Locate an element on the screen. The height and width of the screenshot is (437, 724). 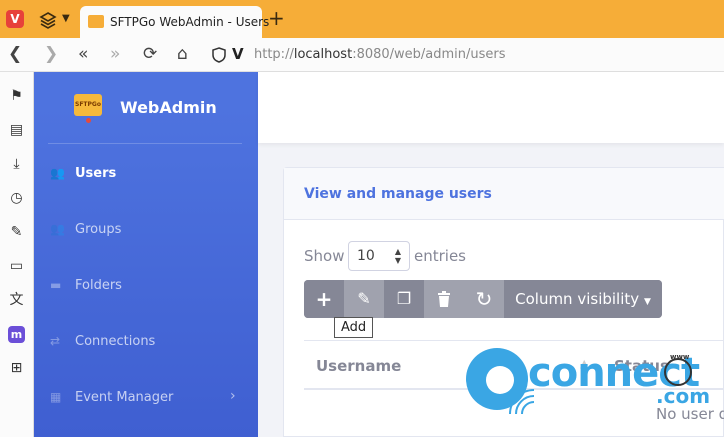
vivaldi-menu-icon: V is located at coordinates (15, 19).